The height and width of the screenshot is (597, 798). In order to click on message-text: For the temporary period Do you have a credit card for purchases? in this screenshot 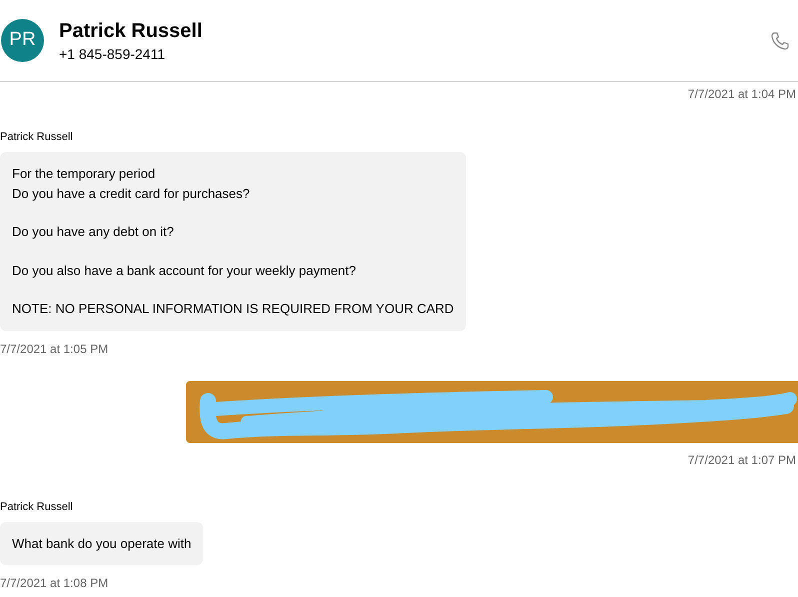, I will do `click(131, 184)`.